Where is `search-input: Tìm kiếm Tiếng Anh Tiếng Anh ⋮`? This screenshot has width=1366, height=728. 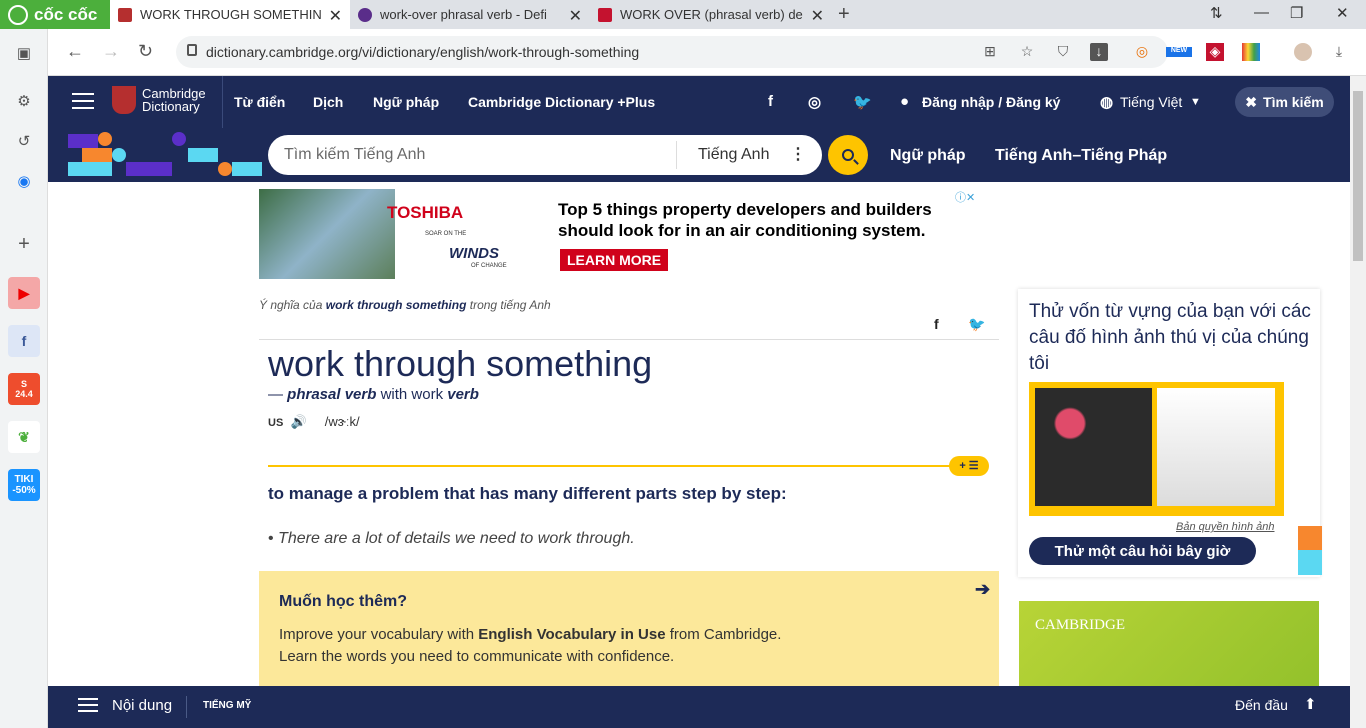 search-input: Tìm kiếm Tiếng Anh Tiếng Anh ⋮ is located at coordinates (545, 155).